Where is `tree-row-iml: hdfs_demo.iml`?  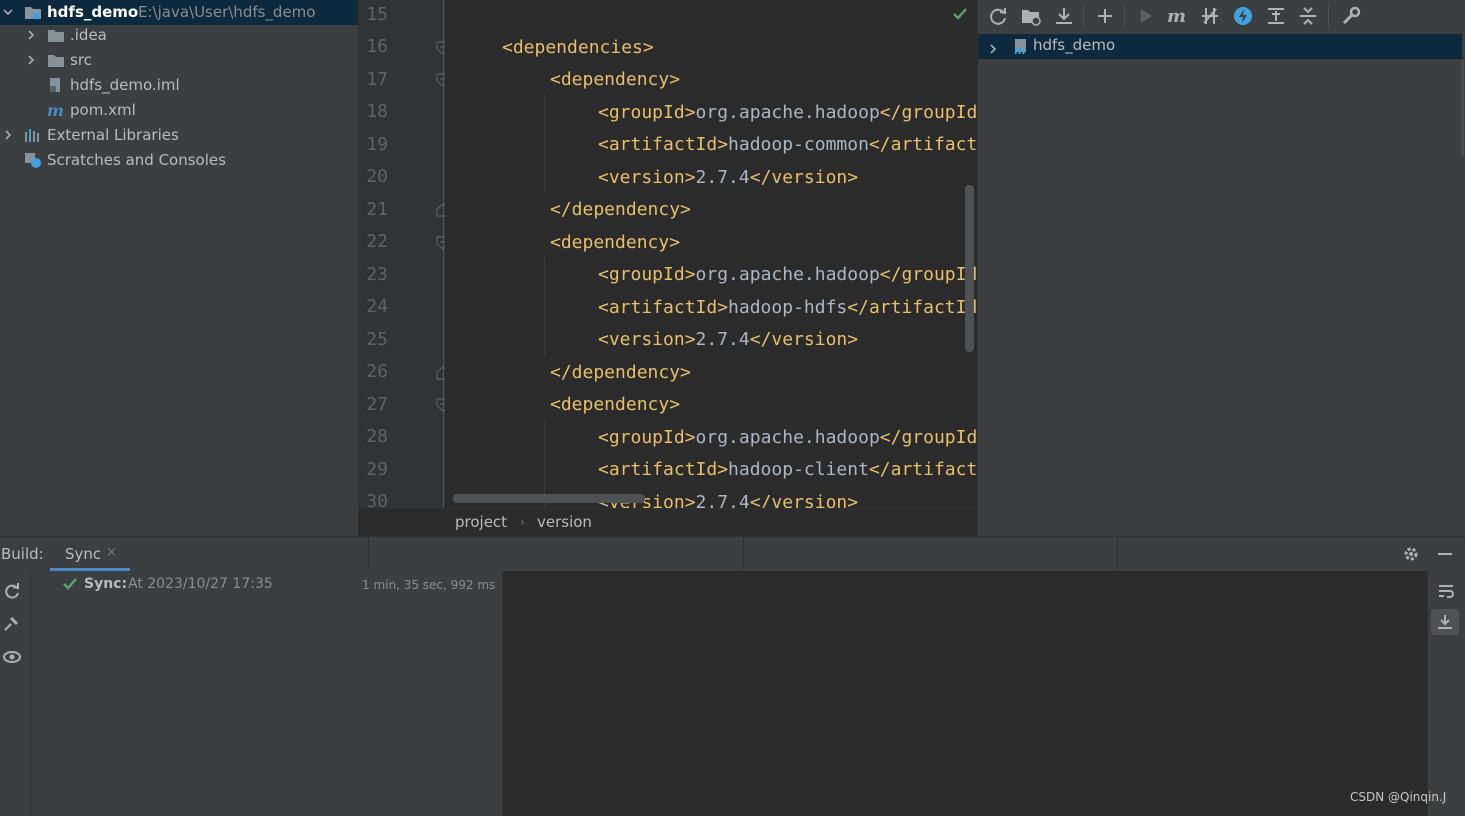 tree-row-iml: hdfs_demo.iml is located at coordinates (179, 85).